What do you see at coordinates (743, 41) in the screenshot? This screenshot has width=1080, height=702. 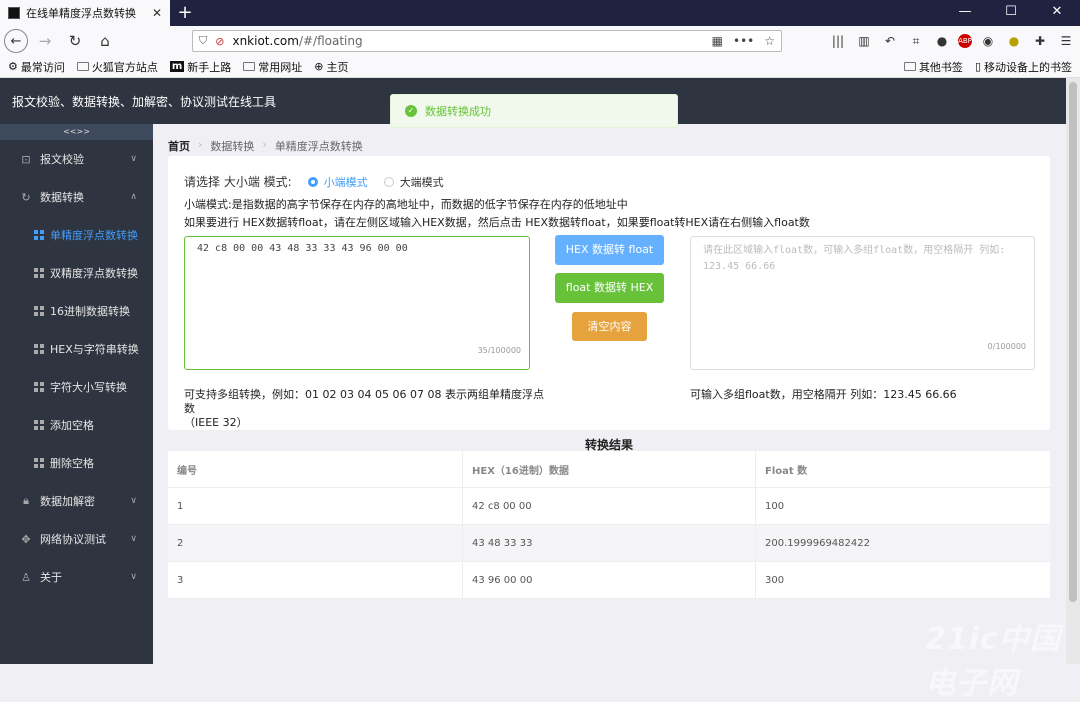 I see `page-actions-icon: •••` at bounding box center [743, 41].